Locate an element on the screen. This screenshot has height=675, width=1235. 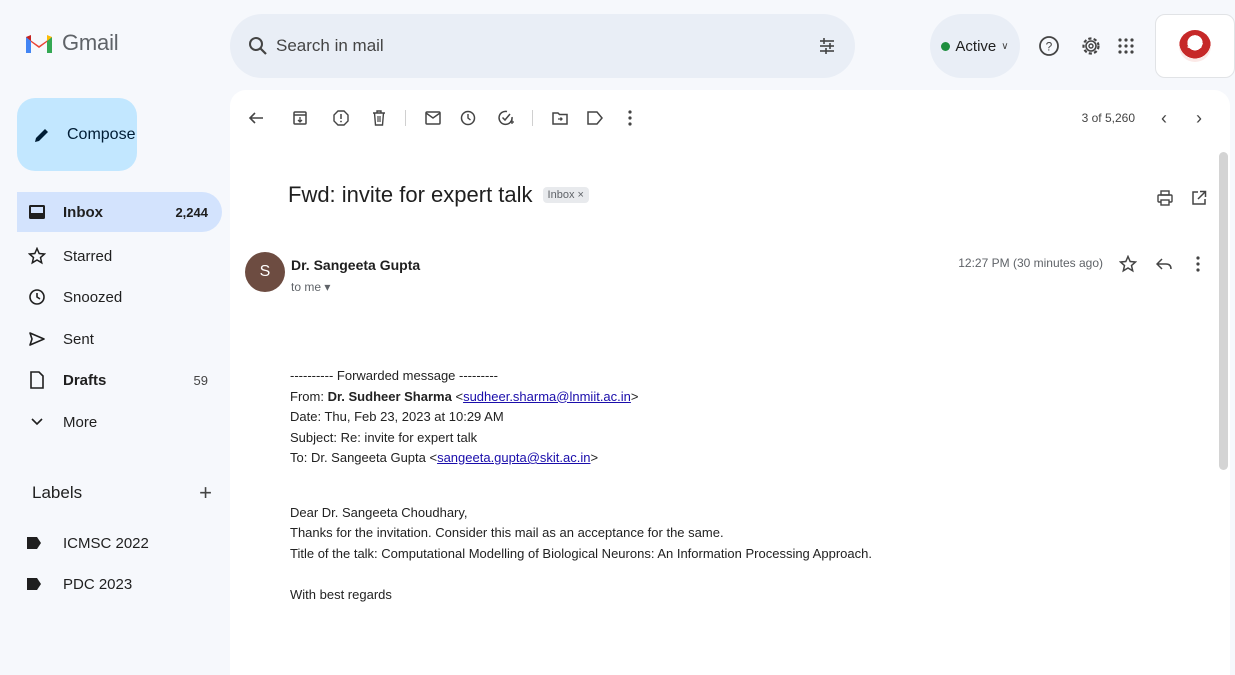
draft-file-icon is located at coordinates (37, 380).